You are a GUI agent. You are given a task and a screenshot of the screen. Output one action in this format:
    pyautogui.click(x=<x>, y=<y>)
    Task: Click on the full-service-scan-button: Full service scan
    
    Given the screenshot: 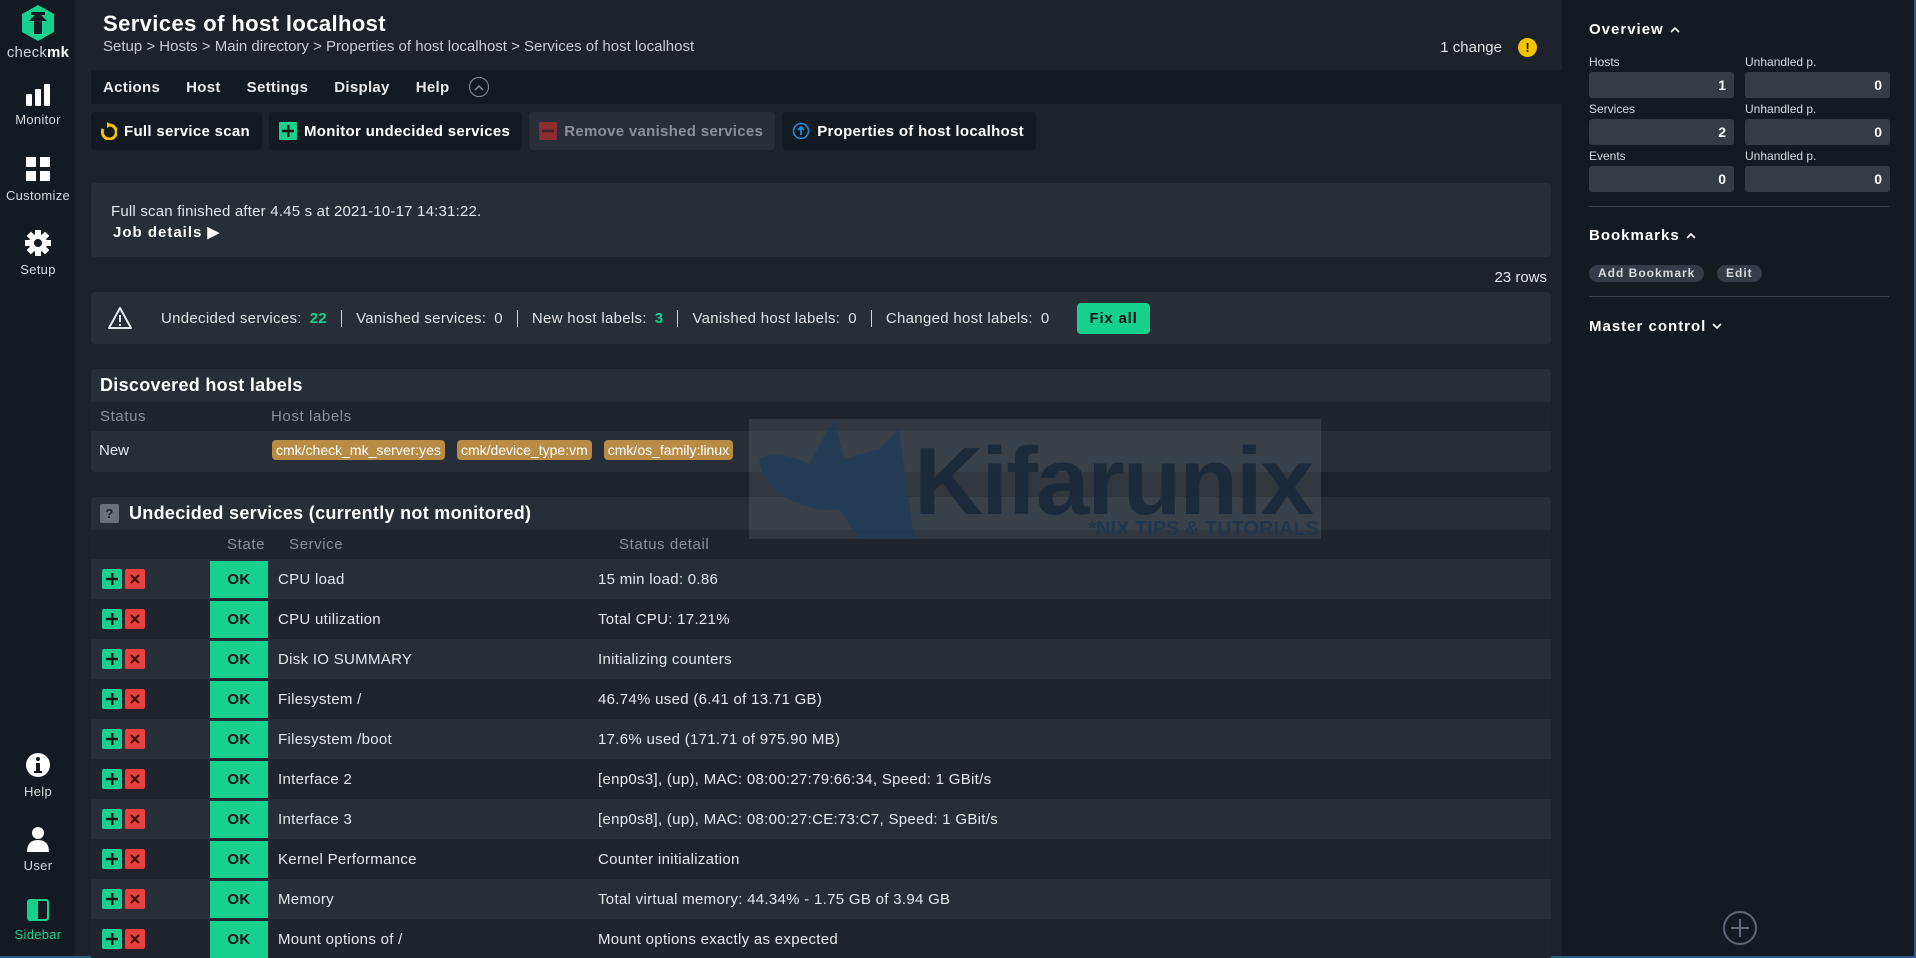 What is the action you would take?
    pyautogui.click(x=177, y=131)
    